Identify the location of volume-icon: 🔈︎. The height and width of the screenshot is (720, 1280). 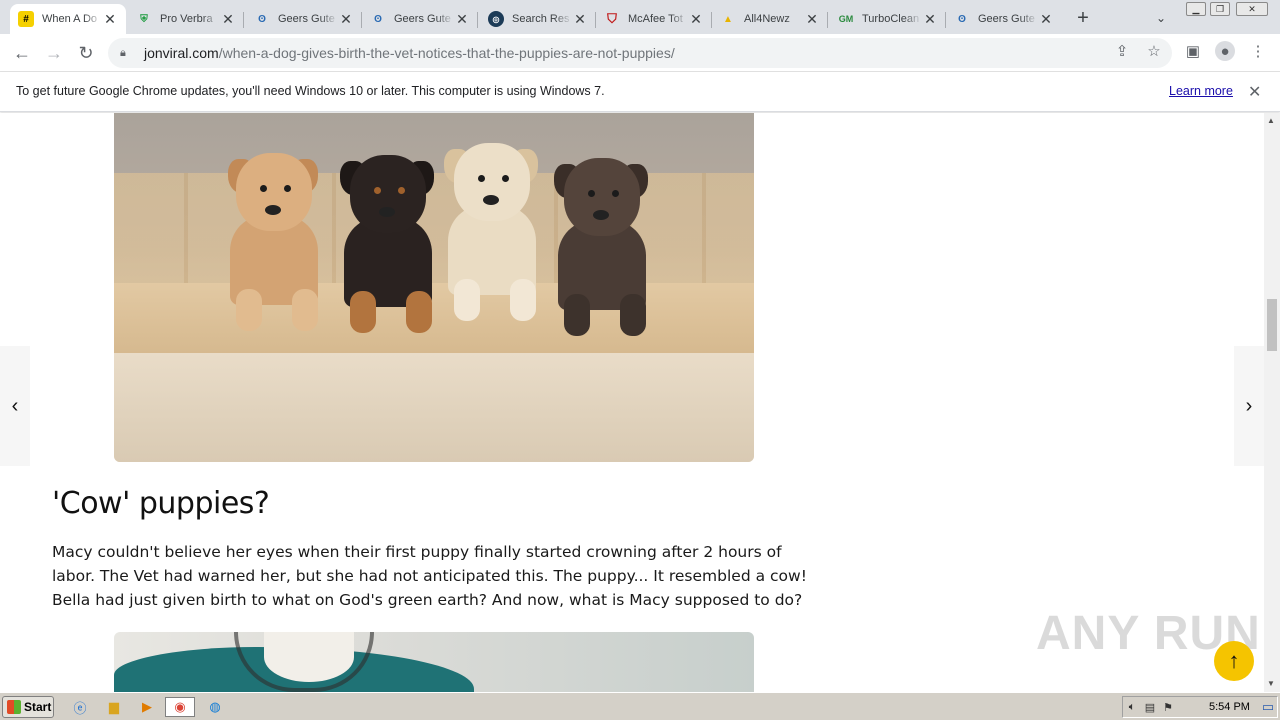
(1132, 707).